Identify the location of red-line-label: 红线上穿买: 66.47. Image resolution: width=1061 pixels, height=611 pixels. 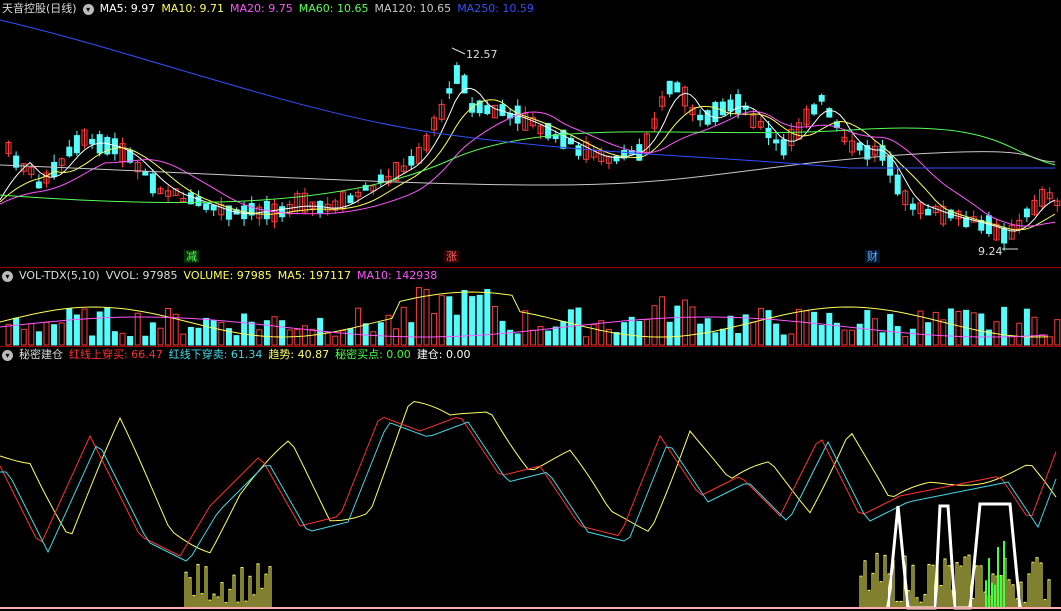
(116, 354).